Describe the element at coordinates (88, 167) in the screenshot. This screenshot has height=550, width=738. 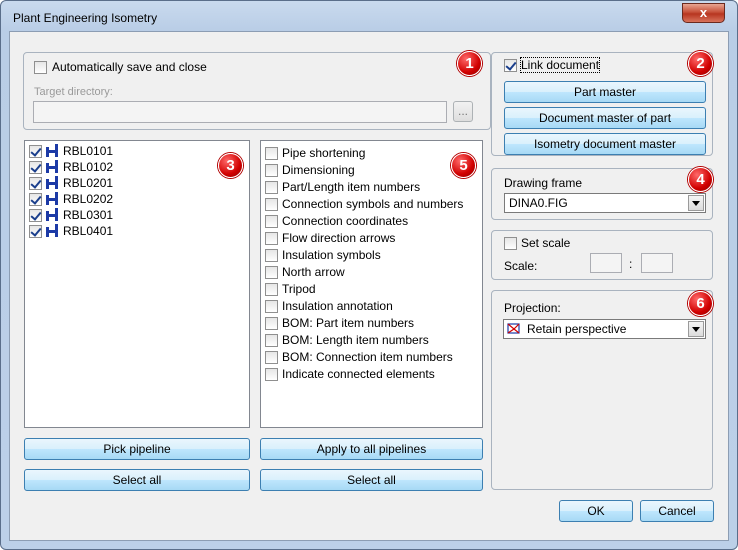
I see `pipeline-label: RBL0102` at that location.